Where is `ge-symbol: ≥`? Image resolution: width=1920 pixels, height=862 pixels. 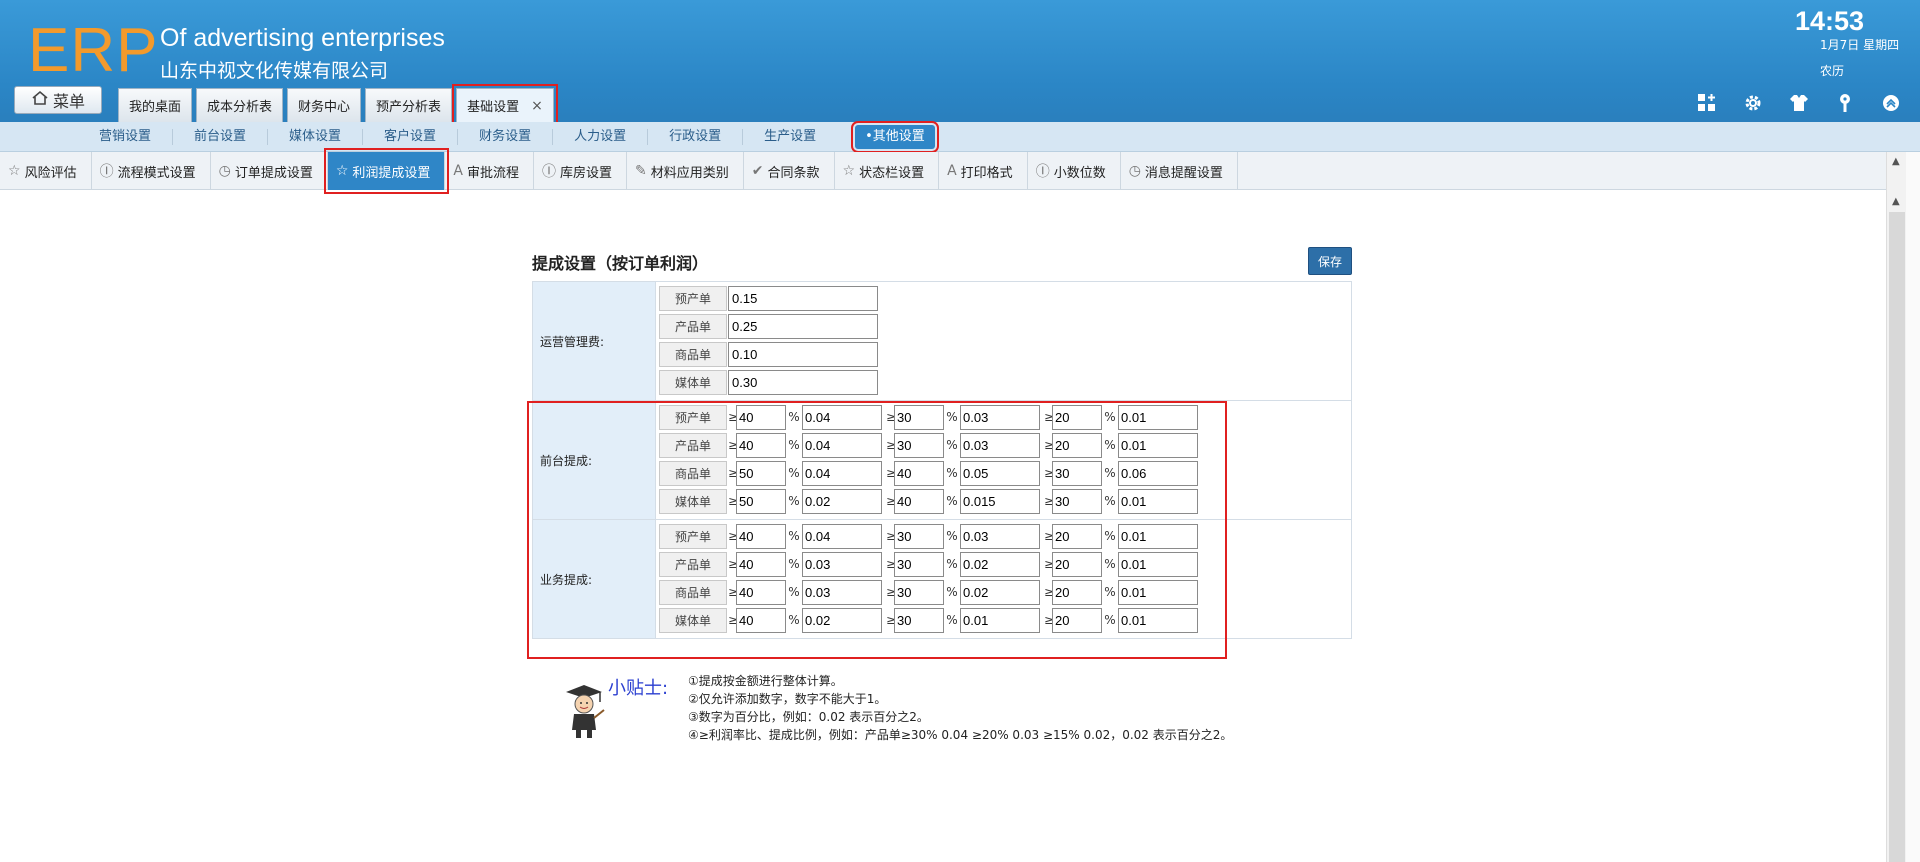
ge-symbol: ≥ is located at coordinates (1049, 620).